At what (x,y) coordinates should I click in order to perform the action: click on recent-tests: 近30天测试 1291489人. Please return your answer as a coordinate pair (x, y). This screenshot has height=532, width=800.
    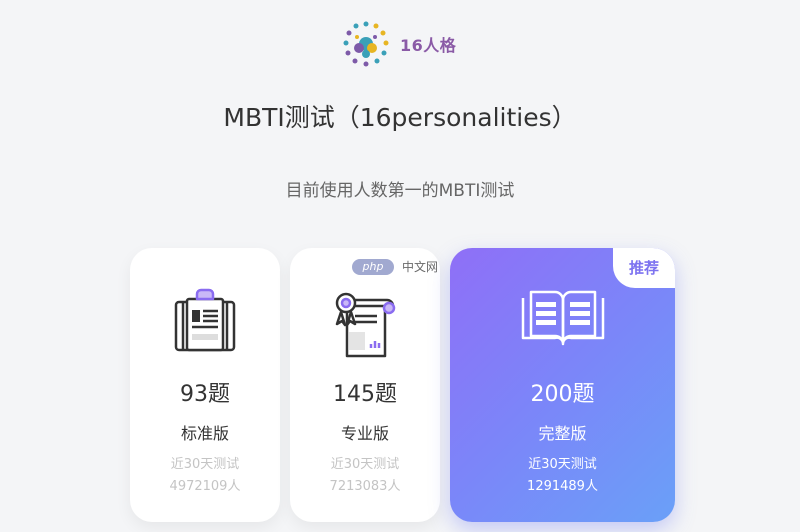
    Looking at the image, I should click on (562, 476).